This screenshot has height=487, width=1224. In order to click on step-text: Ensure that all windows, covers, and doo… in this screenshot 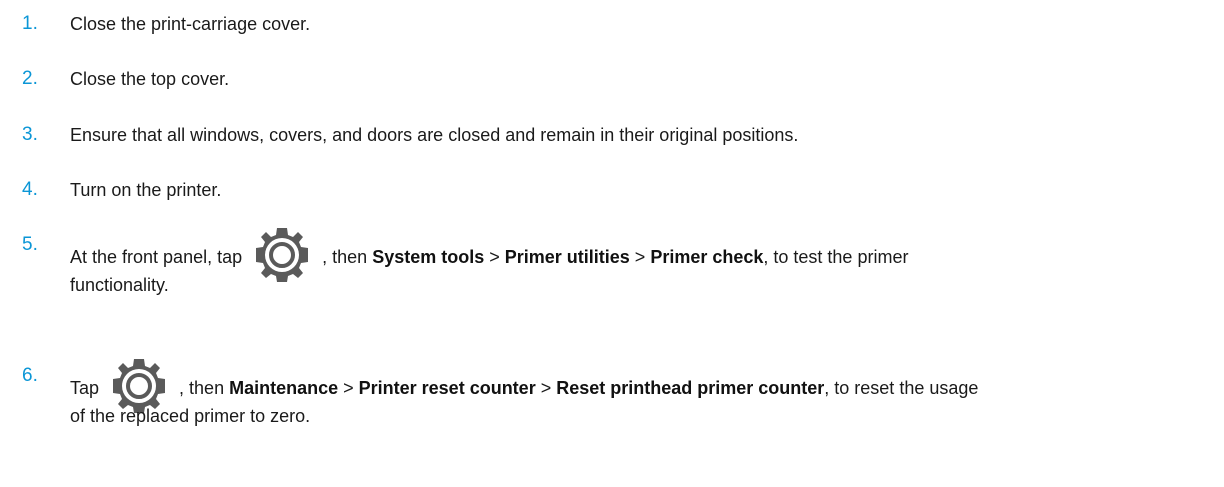, I will do `click(434, 135)`.